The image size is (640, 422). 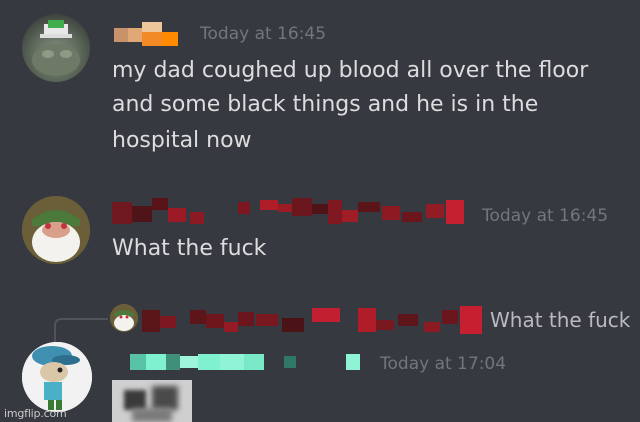 I want to click on message-text: What the fuck, so click(x=189, y=248).